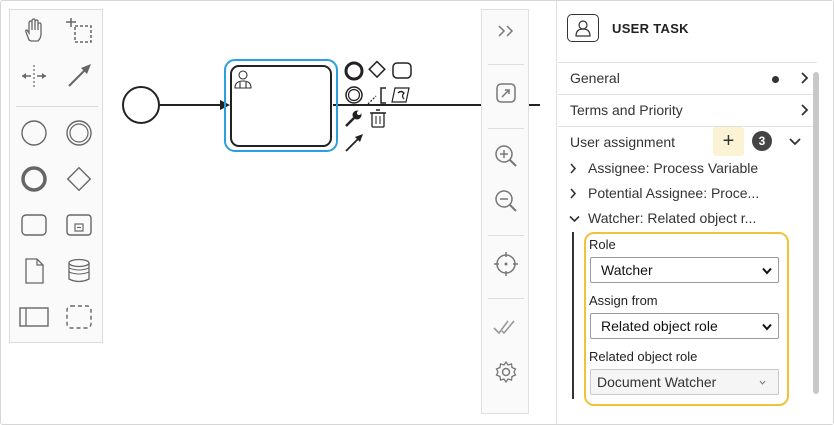  What do you see at coordinates (816, 233) in the screenshot?
I see `panel-scrollbar` at bounding box center [816, 233].